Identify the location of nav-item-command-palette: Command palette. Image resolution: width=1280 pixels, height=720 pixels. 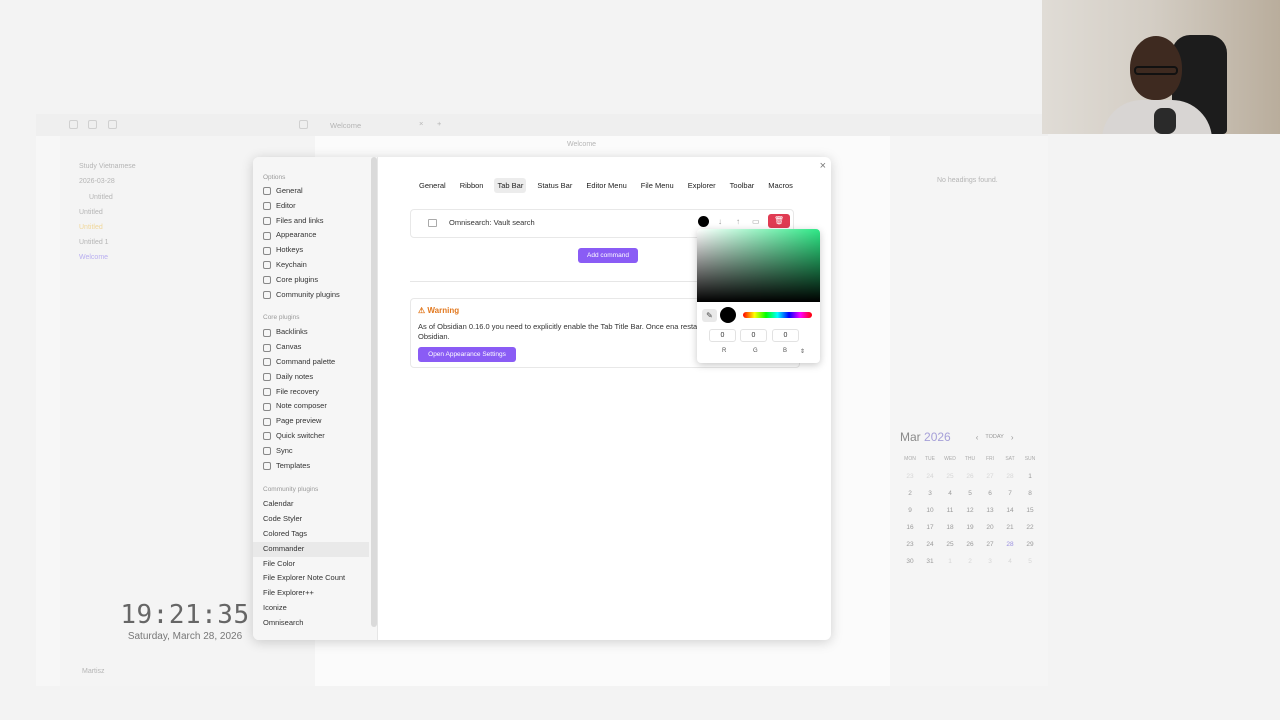
(315, 362).